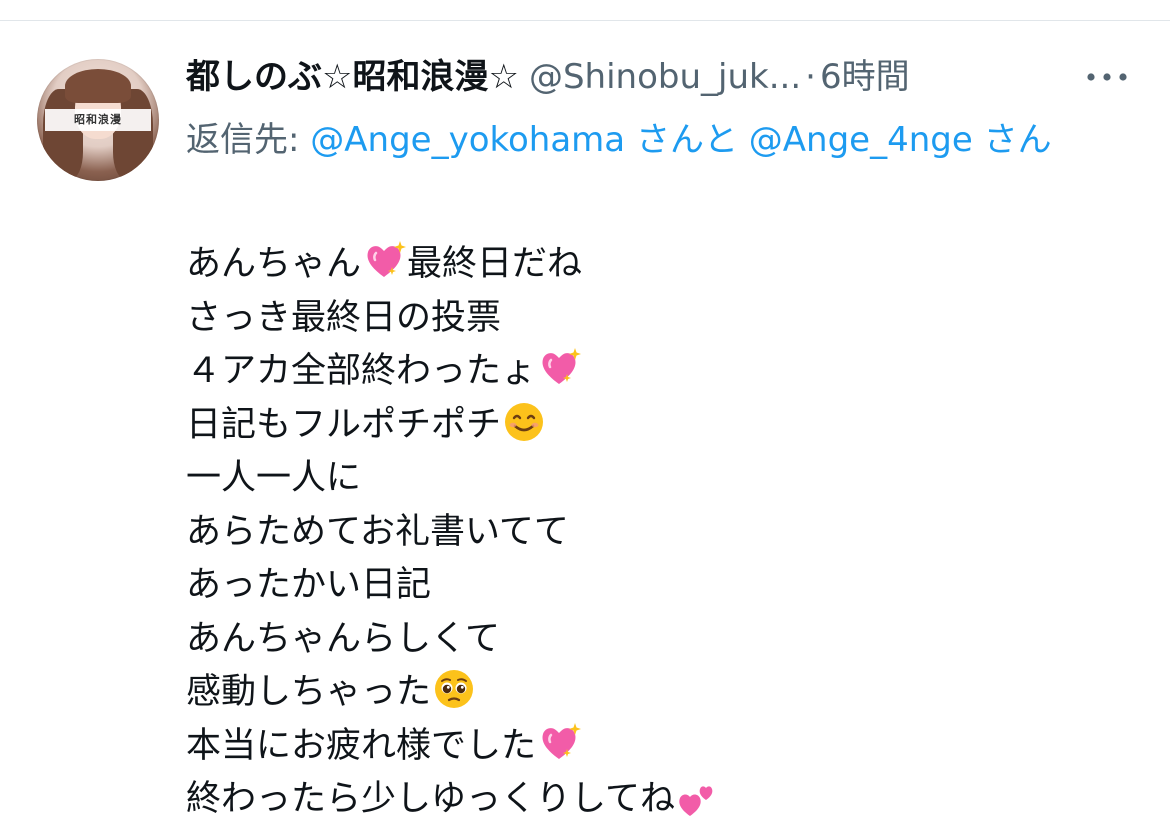 The width and height of the screenshot is (1170, 832). Describe the element at coordinates (666, 426) in the screenshot. I see `tweet-line: 日記もフルポチポチ` at that location.